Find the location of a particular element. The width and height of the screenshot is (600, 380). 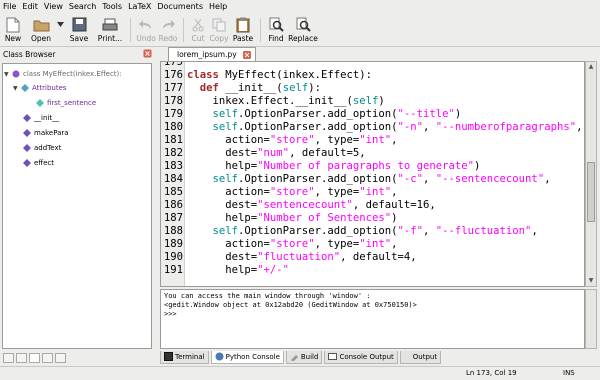

close-tab-icon is located at coordinates (247, 55).